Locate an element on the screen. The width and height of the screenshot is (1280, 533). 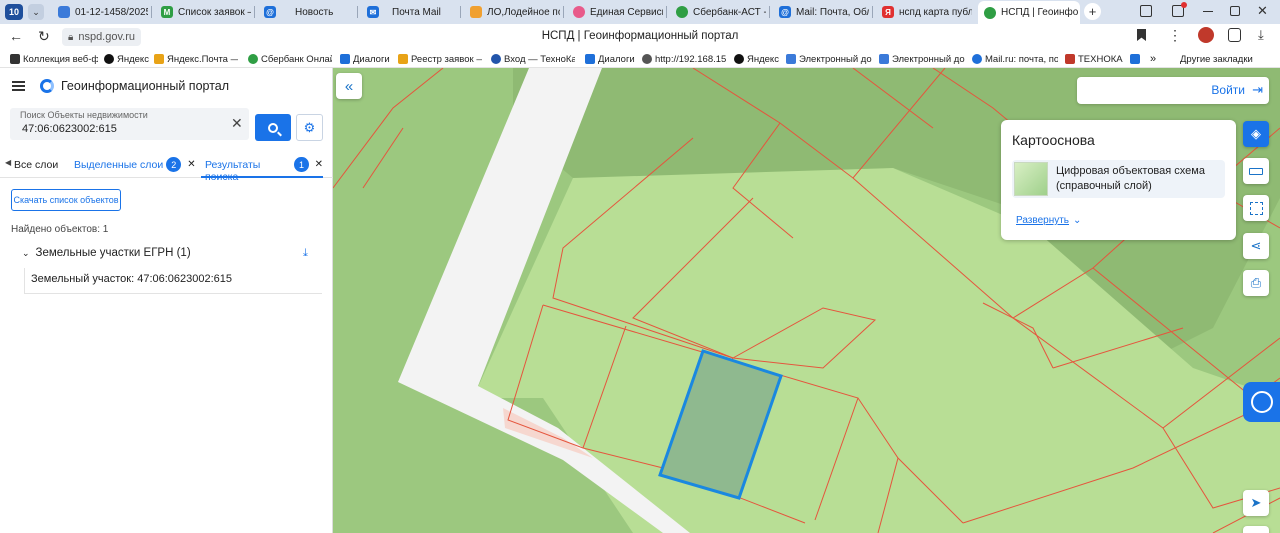
hamburger-menu-icon is located at coordinates (18, 86).